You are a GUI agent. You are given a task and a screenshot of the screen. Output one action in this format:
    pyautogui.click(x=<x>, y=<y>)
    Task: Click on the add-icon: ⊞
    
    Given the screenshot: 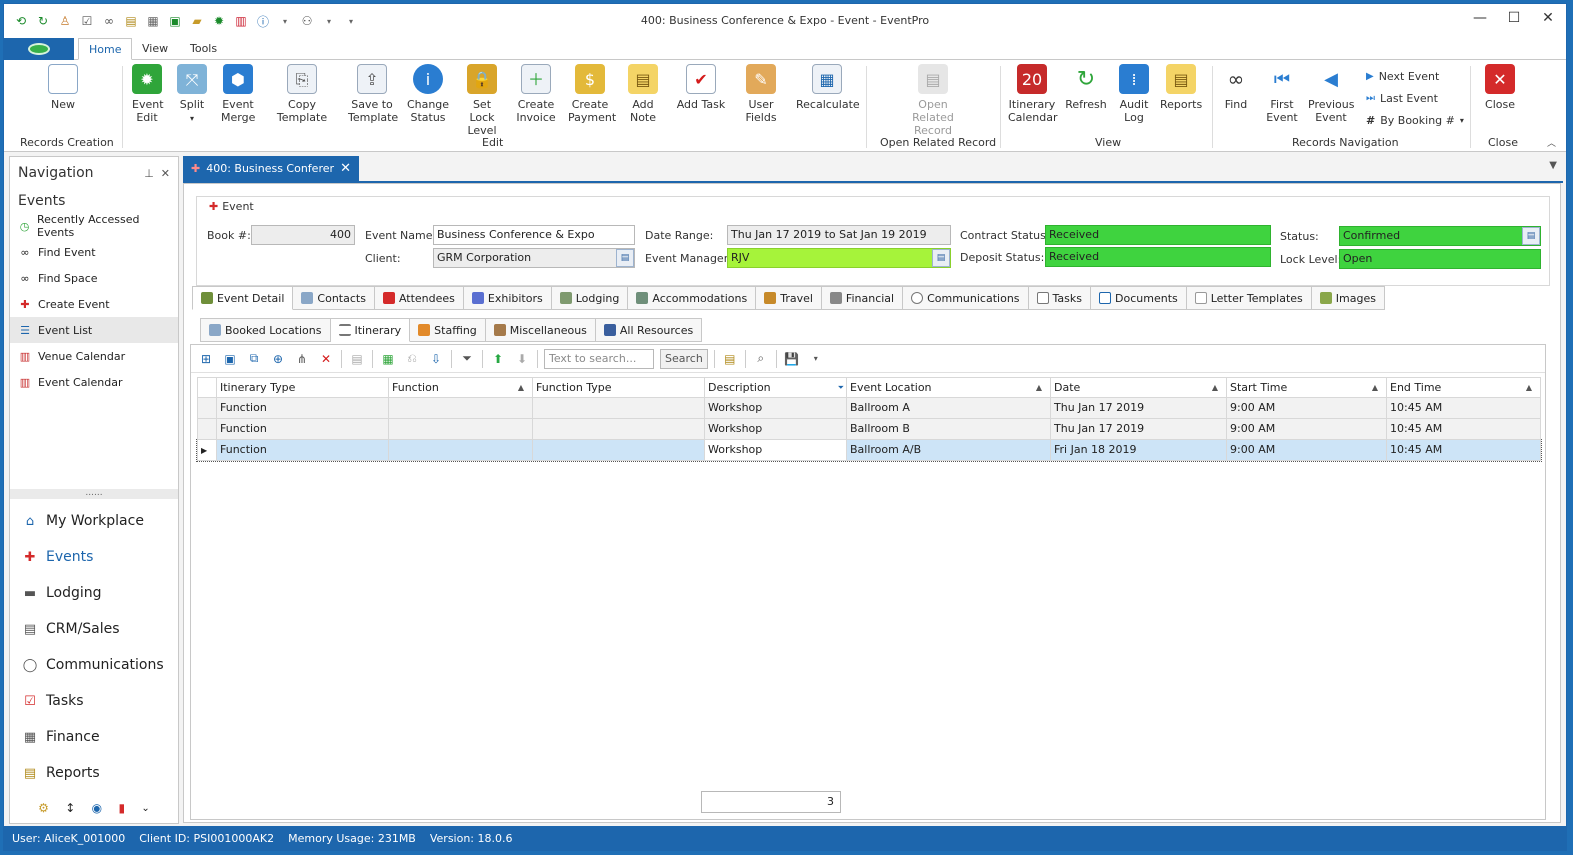 What is the action you would take?
    pyautogui.click(x=206, y=359)
    